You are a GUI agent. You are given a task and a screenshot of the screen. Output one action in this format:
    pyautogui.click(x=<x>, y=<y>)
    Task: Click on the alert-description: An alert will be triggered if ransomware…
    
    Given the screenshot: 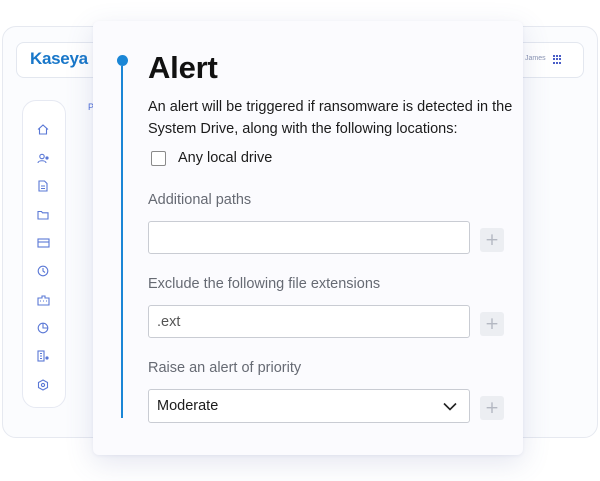 What is the action you would take?
    pyautogui.click(x=330, y=118)
    